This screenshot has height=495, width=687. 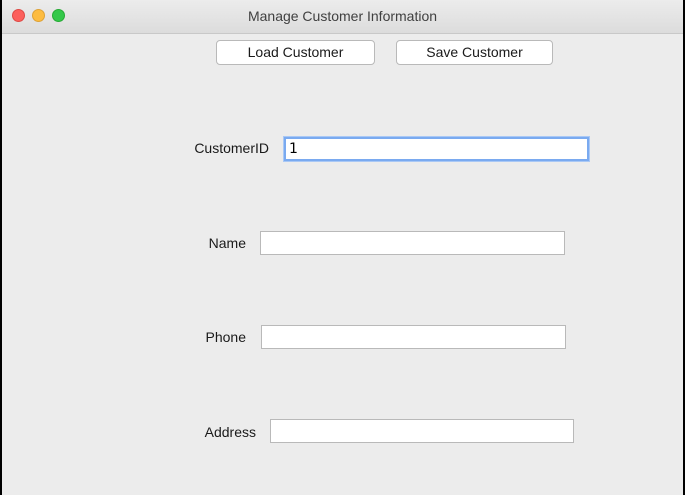 I want to click on address-label: Address, so click(x=230, y=432).